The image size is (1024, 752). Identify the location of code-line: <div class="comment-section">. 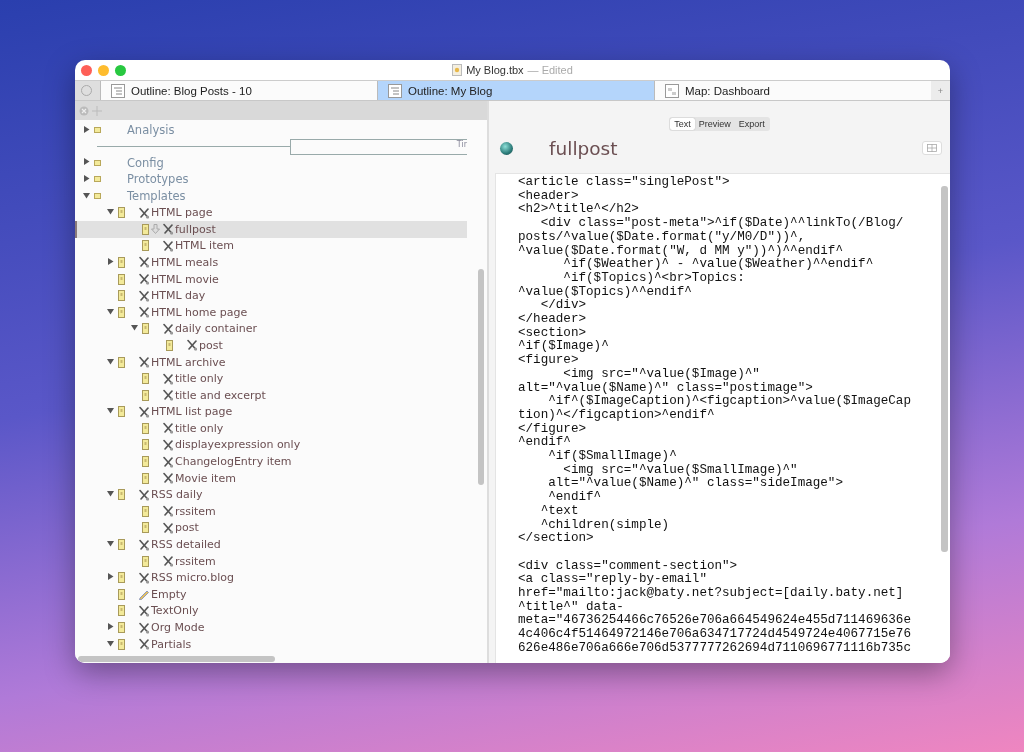
(628, 566).